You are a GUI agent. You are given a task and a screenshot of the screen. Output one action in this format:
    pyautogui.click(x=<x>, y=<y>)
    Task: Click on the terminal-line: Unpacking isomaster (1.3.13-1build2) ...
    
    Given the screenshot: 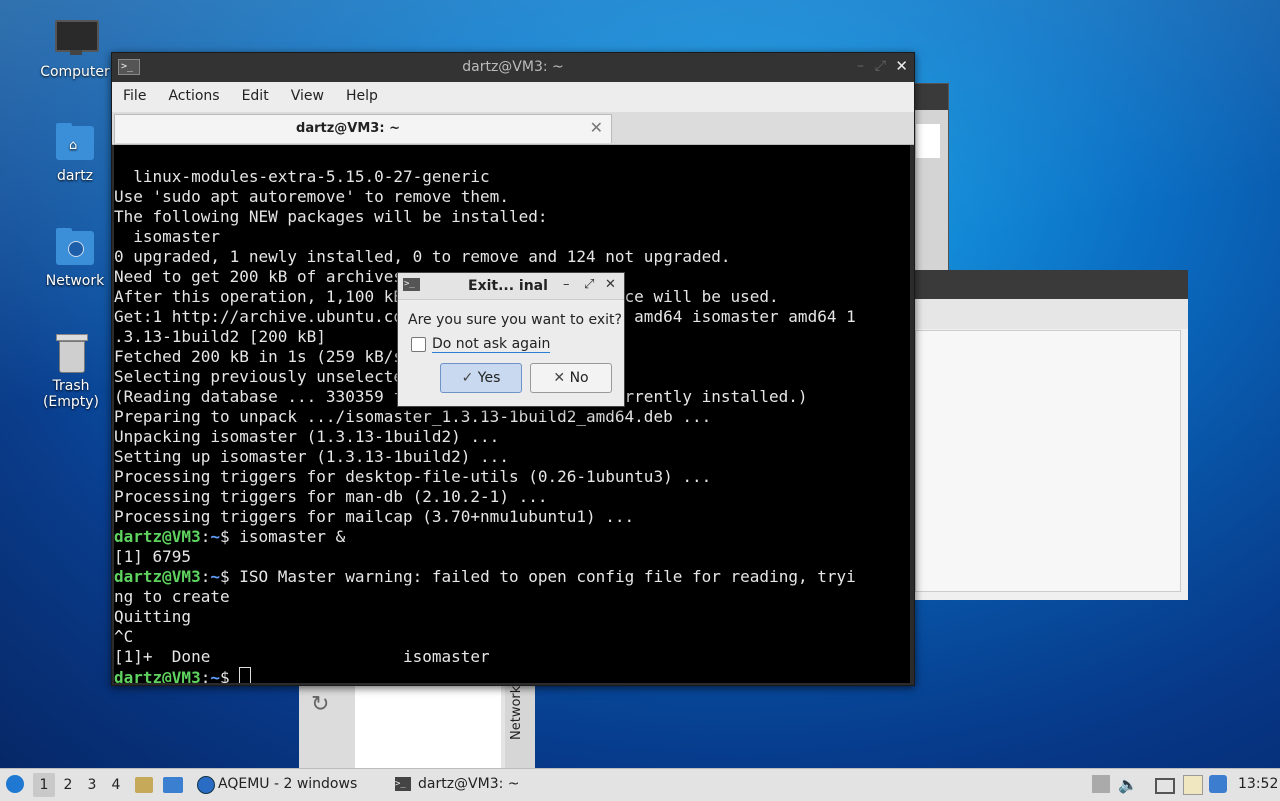 What is the action you would take?
    pyautogui.click(x=307, y=436)
    